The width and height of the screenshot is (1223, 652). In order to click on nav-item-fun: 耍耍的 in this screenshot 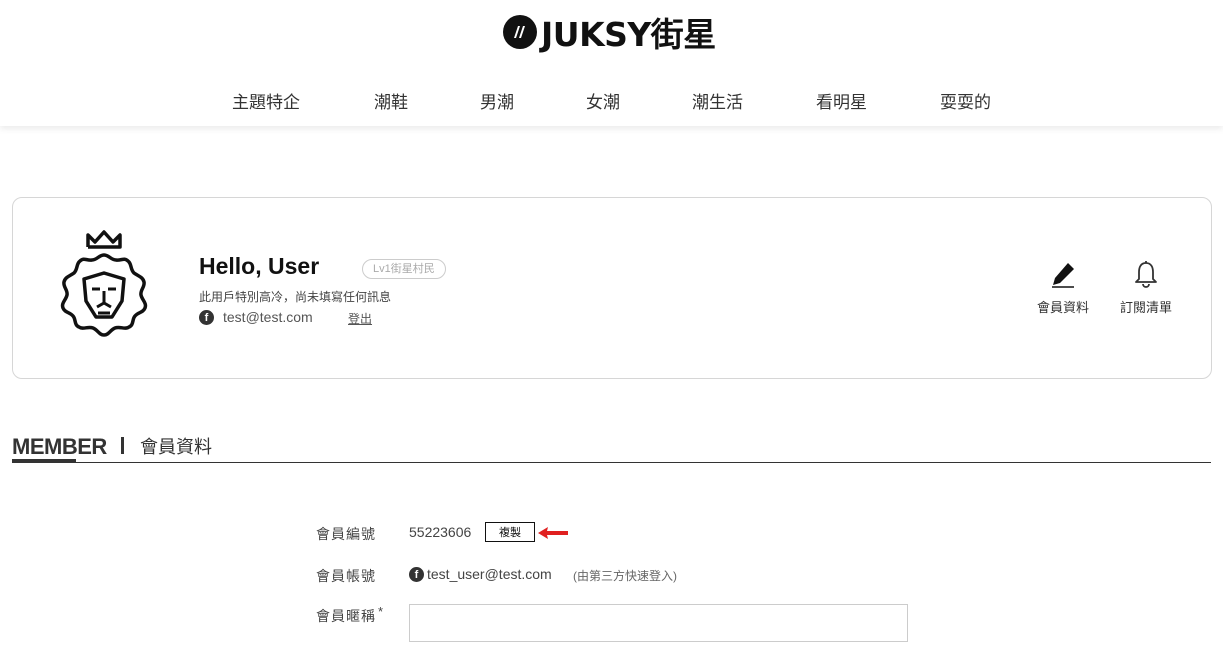, I will do `click(965, 100)`.